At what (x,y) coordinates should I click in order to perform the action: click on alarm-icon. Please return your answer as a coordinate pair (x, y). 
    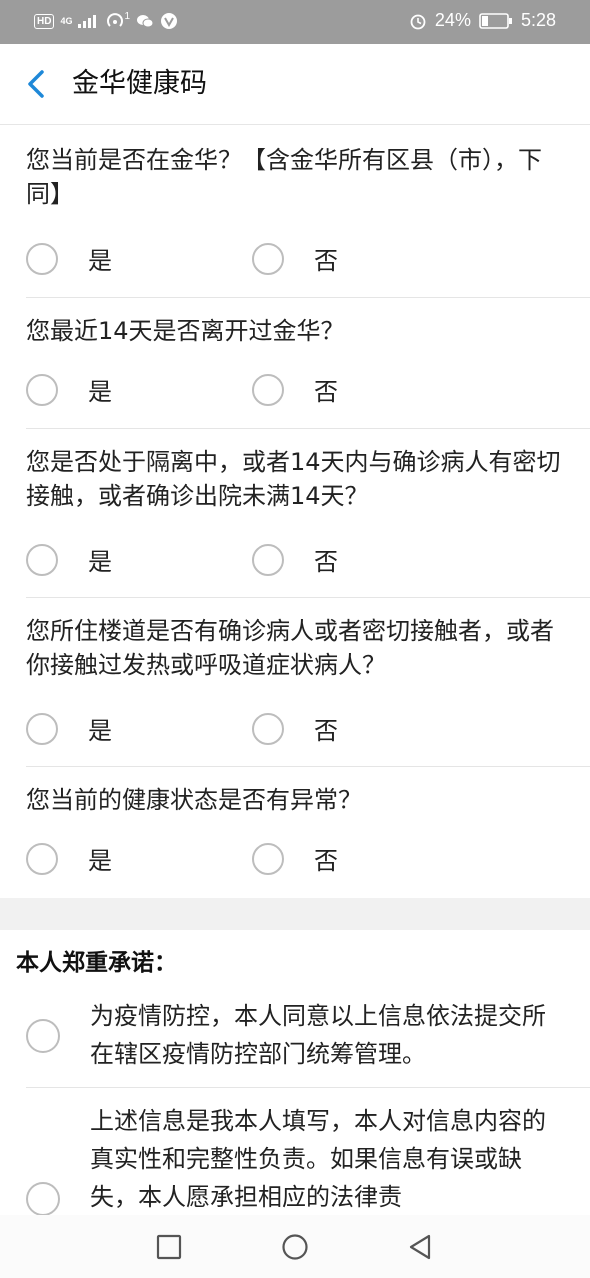
    Looking at the image, I should click on (418, 21).